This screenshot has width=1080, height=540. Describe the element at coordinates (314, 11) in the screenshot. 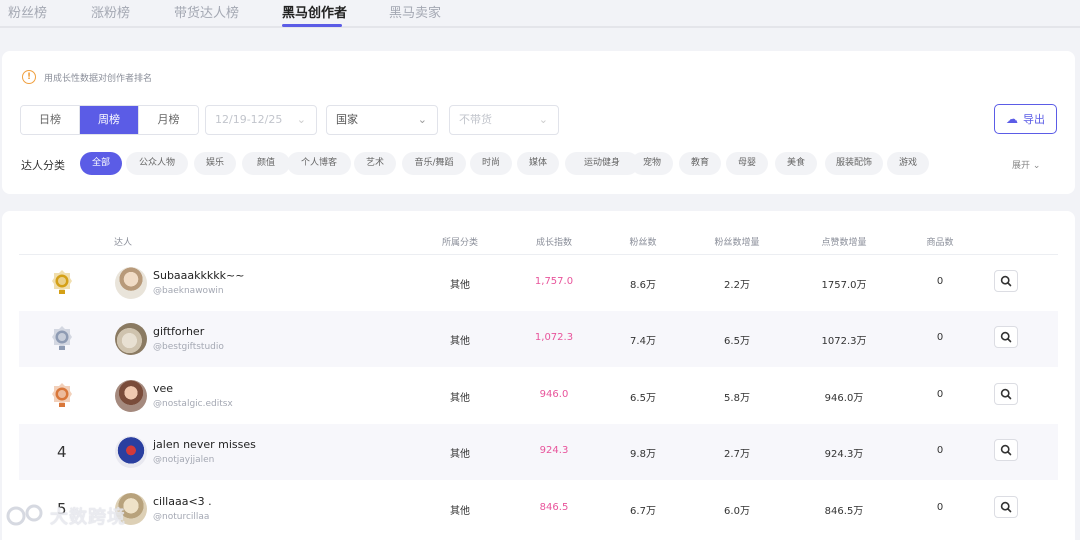

I see `tab-dark-horse-creators: 黑马创作者` at that location.